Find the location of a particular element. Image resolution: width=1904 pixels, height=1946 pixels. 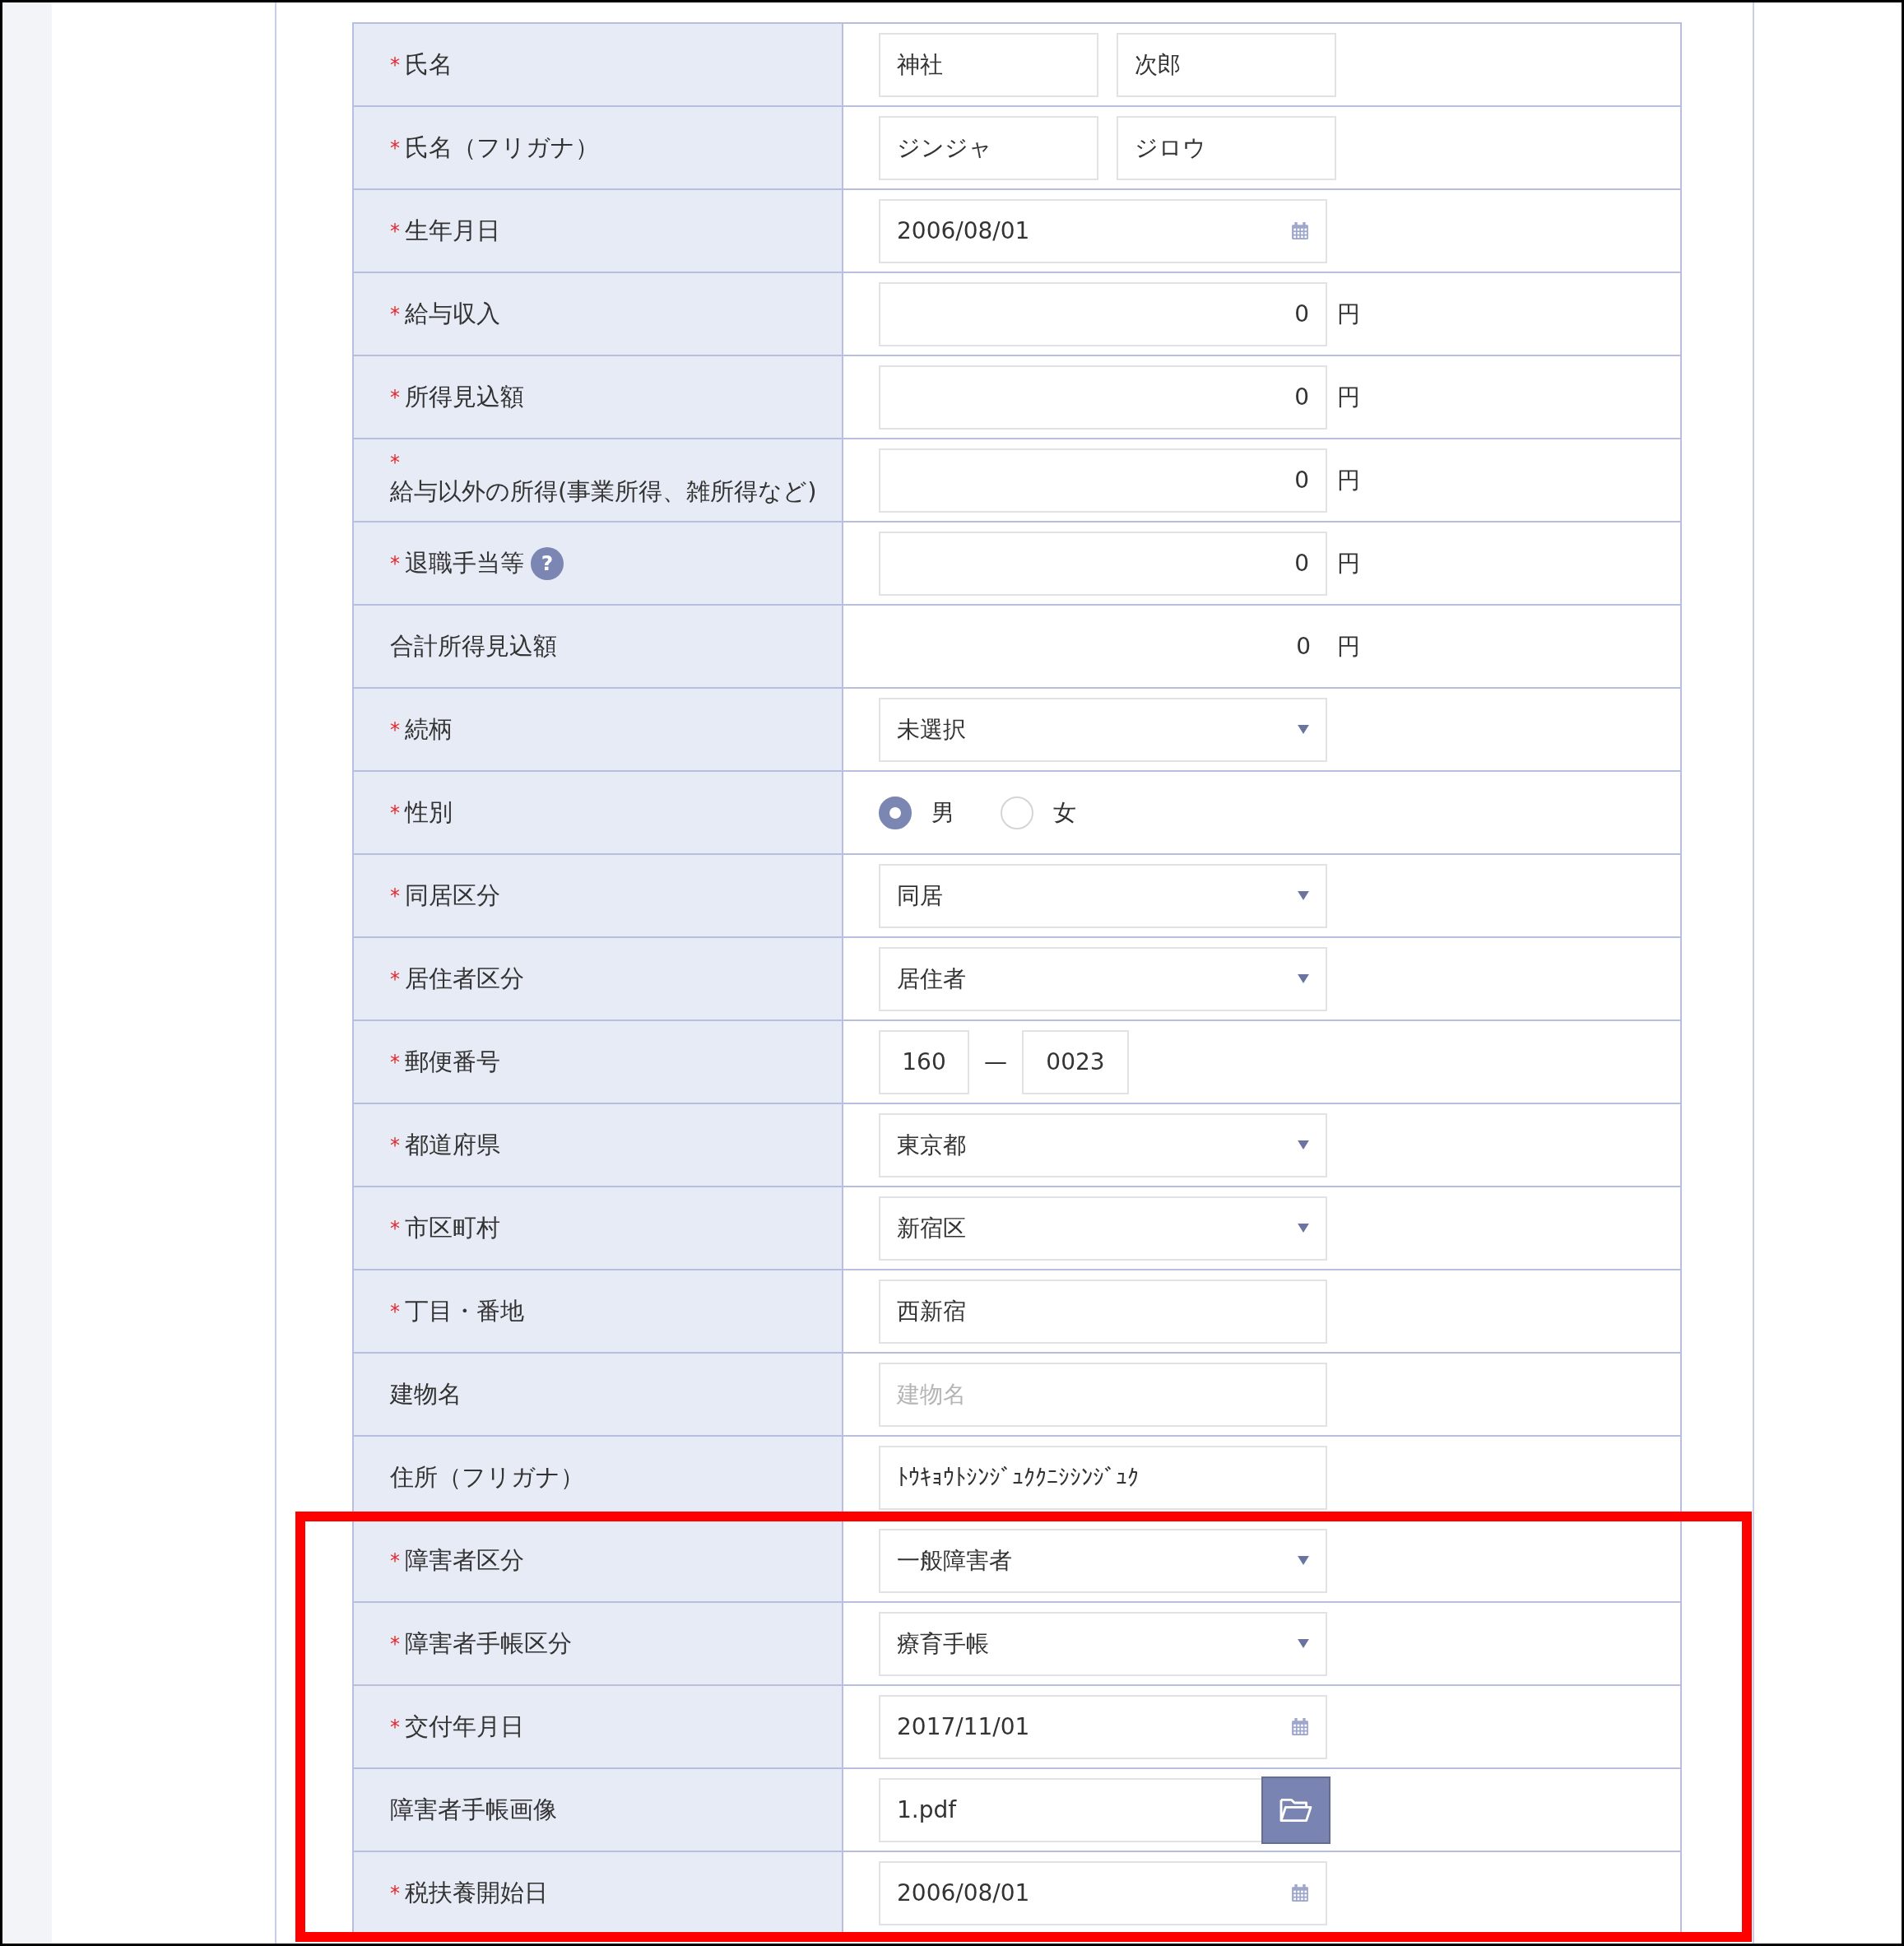

dropdown: 一般障害者 is located at coordinates (1103, 1560).